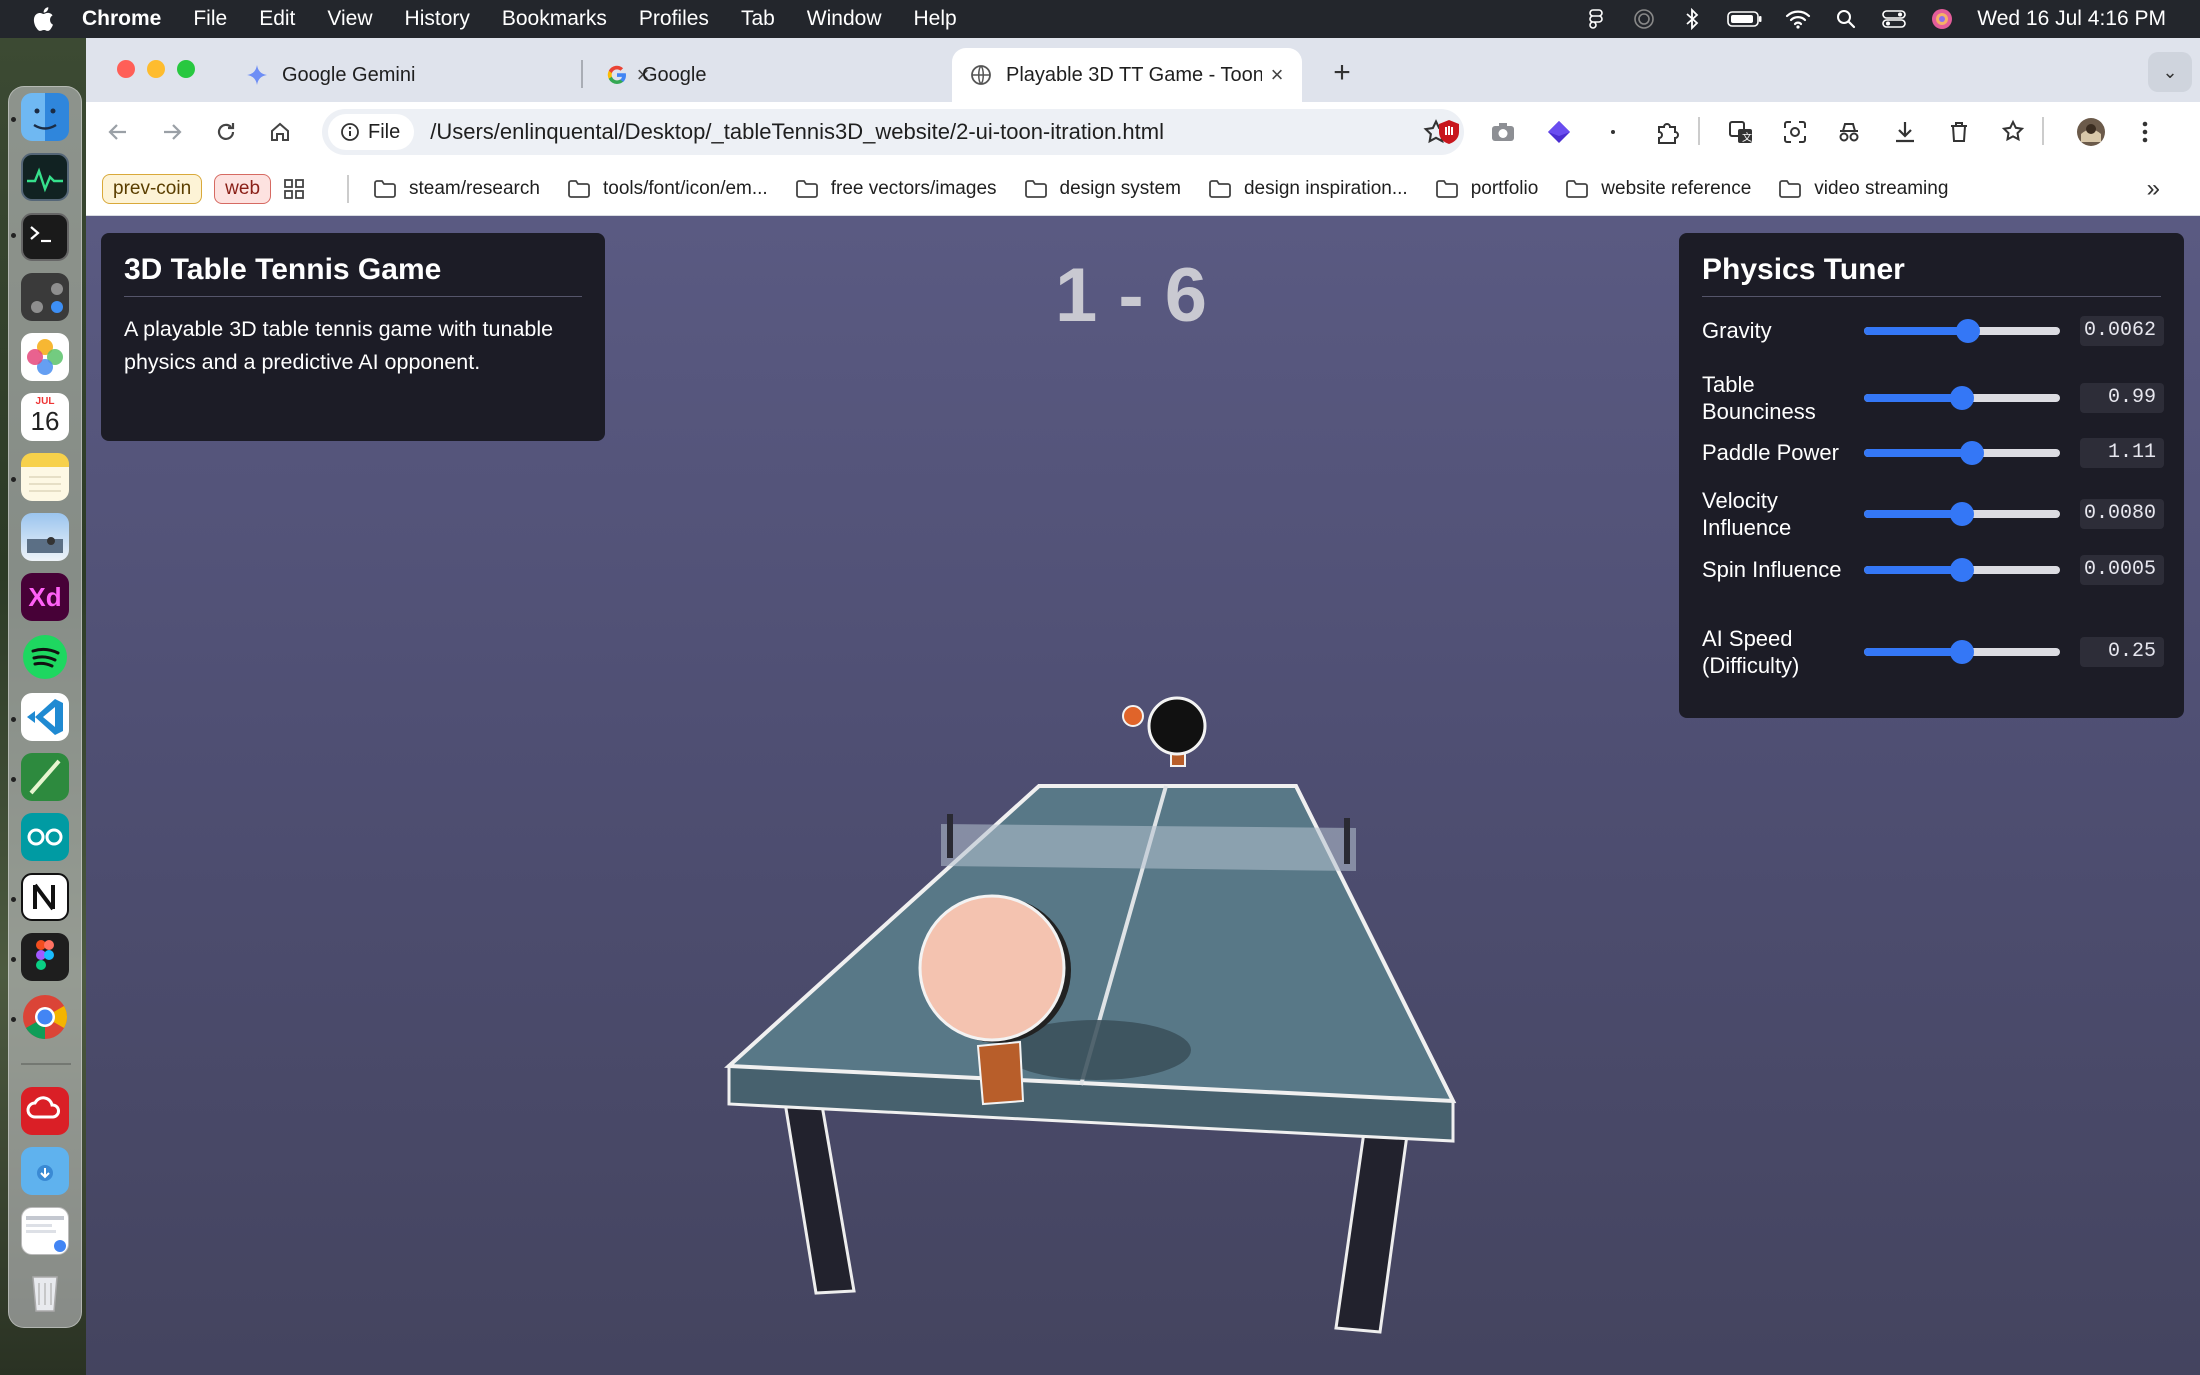 The image size is (2200, 1375). What do you see at coordinates (45, 177) in the screenshot?
I see `activity-monitor-icon` at bounding box center [45, 177].